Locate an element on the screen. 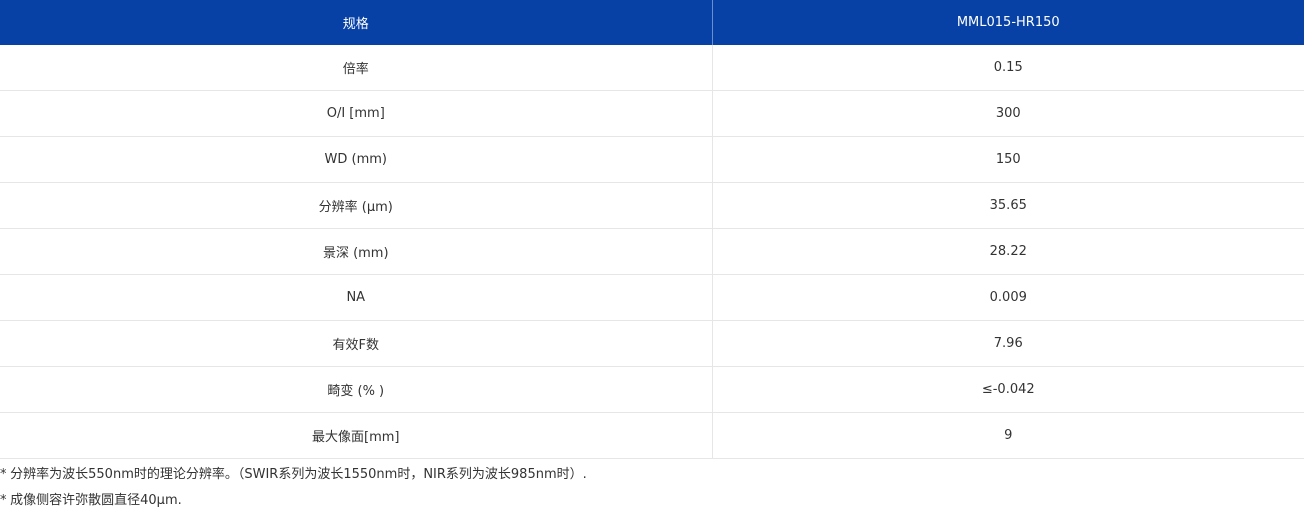  table-row: 畸变 (% ) ≤-0.042 is located at coordinates (652, 389).